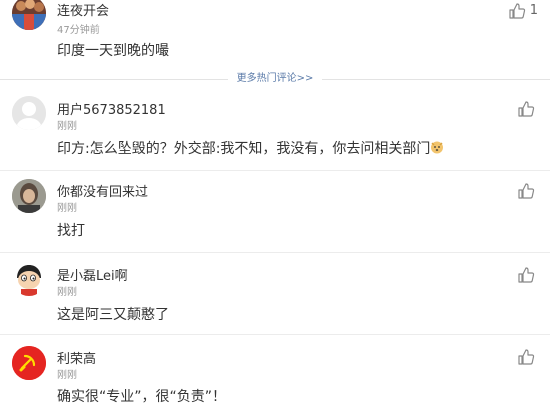 Image resolution: width=550 pixels, height=416 pixels. I want to click on doge-emoji-icon, so click(437, 147).